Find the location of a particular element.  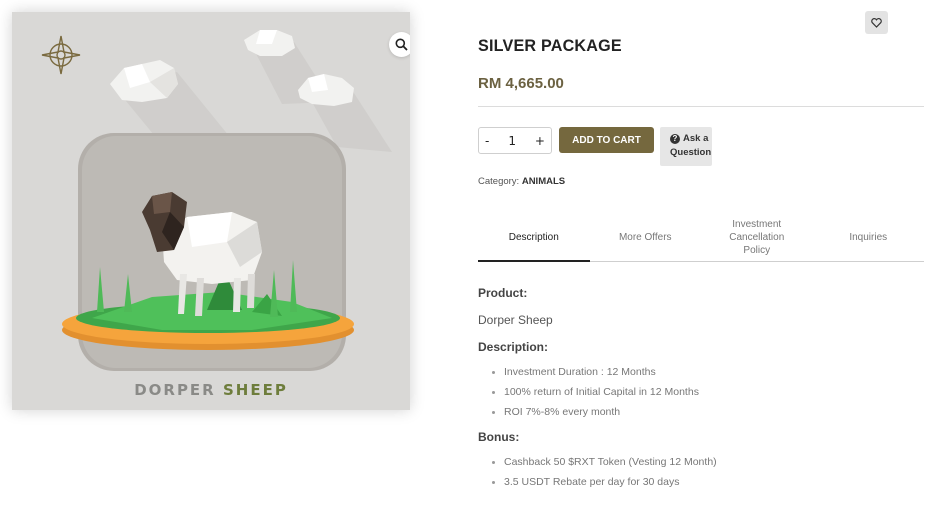

tab-investment-cancellation-policy: Investment Cancellation Policy is located at coordinates (757, 240).